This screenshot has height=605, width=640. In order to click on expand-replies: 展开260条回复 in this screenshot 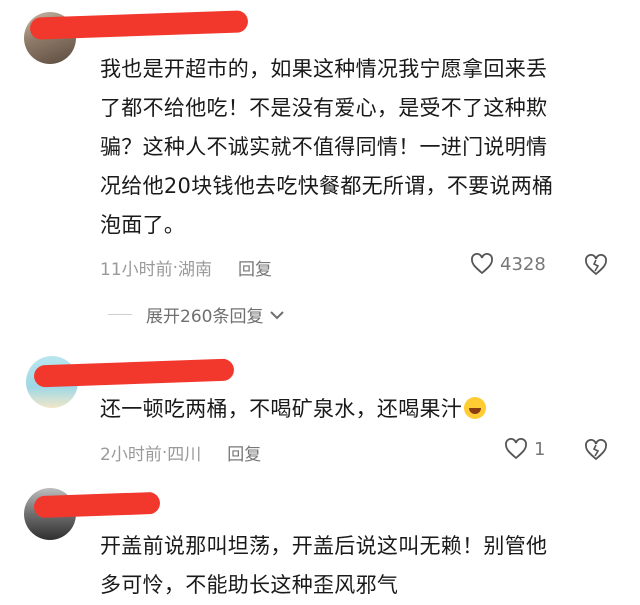, I will do `click(196, 314)`.